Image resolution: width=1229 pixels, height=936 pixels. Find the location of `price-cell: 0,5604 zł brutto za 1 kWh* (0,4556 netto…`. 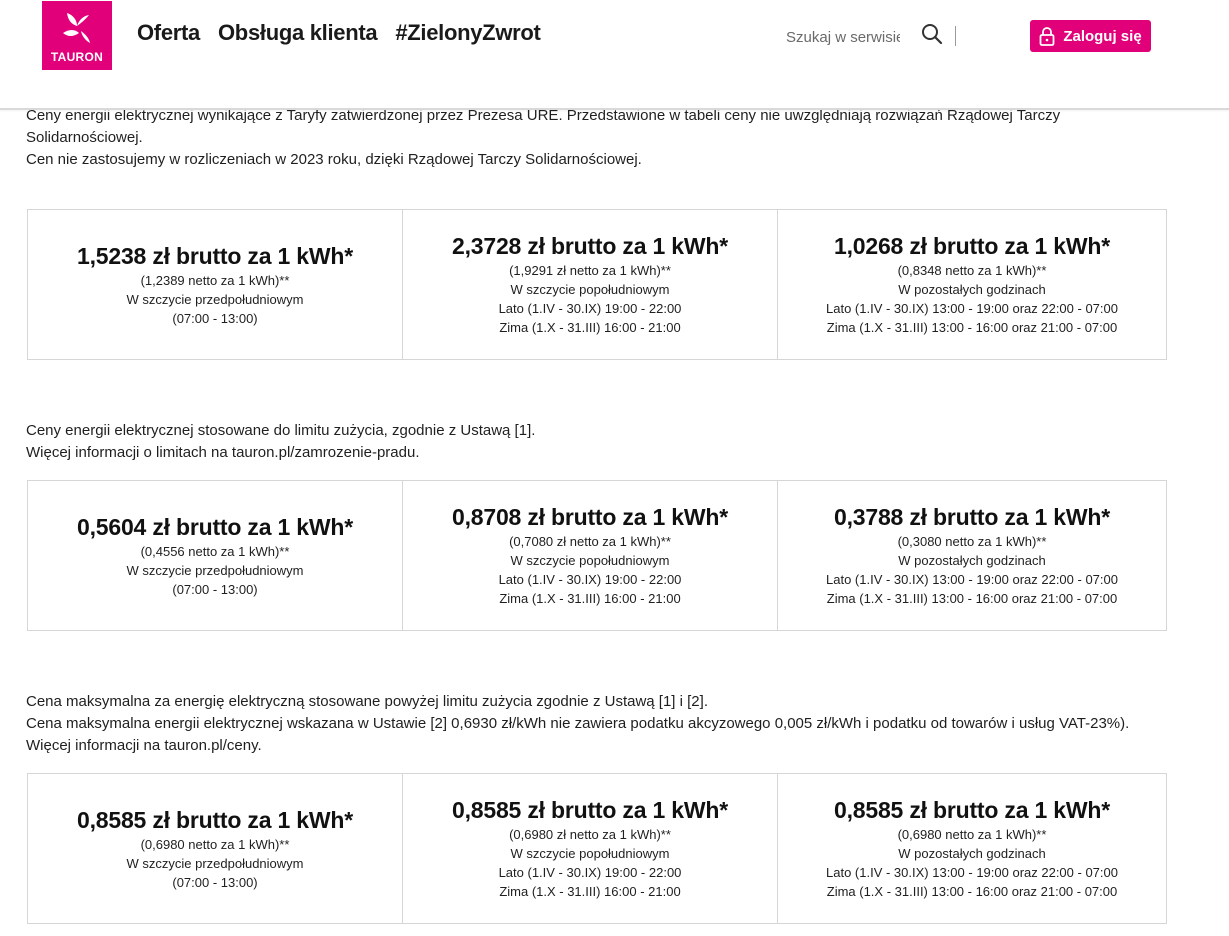

price-cell: 0,5604 zł brutto za 1 kWh* (0,4556 netto… is located at coordinates (215, 555).